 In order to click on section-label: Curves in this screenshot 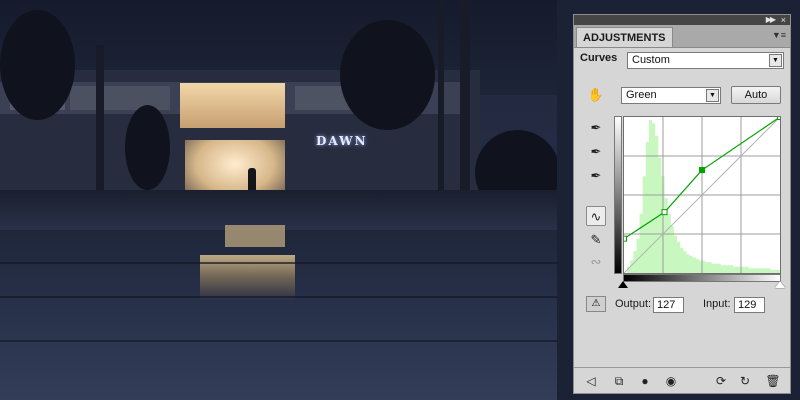, I will do `click(599, 58)`.